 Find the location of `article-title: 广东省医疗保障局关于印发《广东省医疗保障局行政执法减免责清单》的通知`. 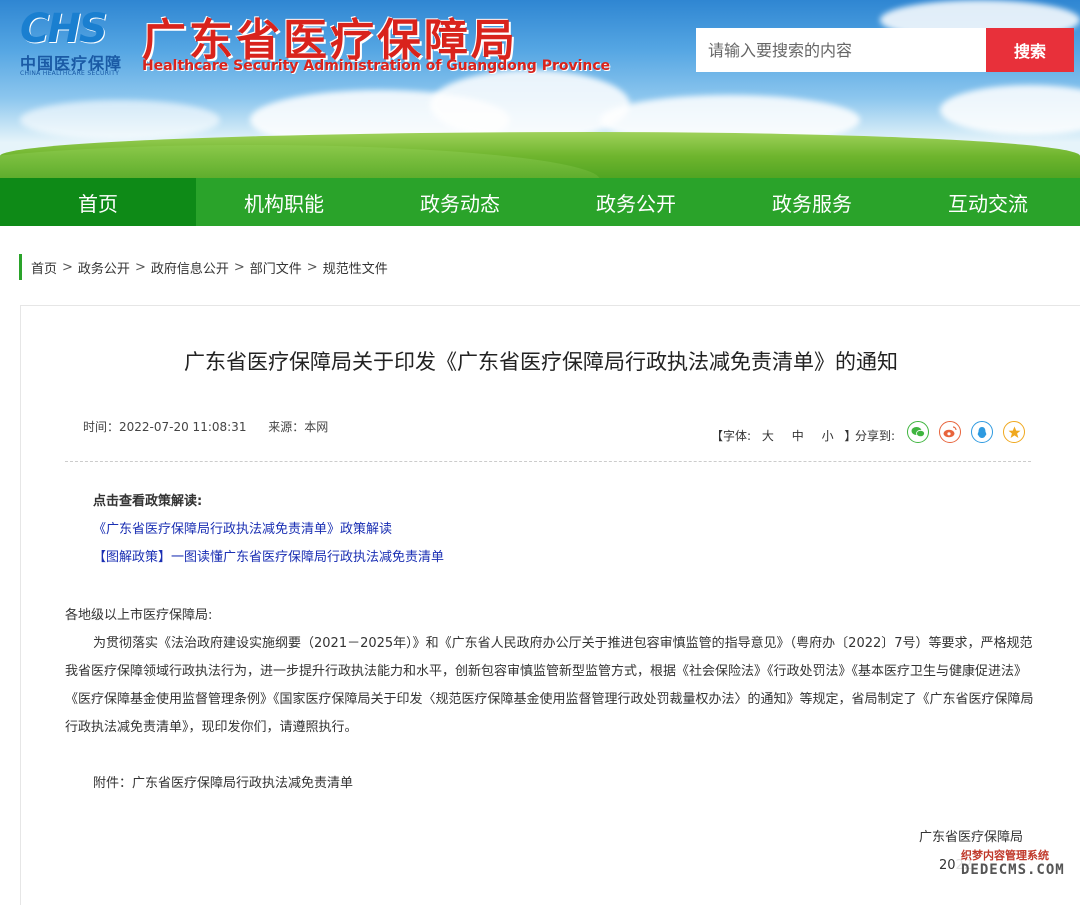

article-title: 广东省医疗保障局关于印发《广东省医疗保障局行政执法减免责清单》的通知 is located at coordinates (541, 362).